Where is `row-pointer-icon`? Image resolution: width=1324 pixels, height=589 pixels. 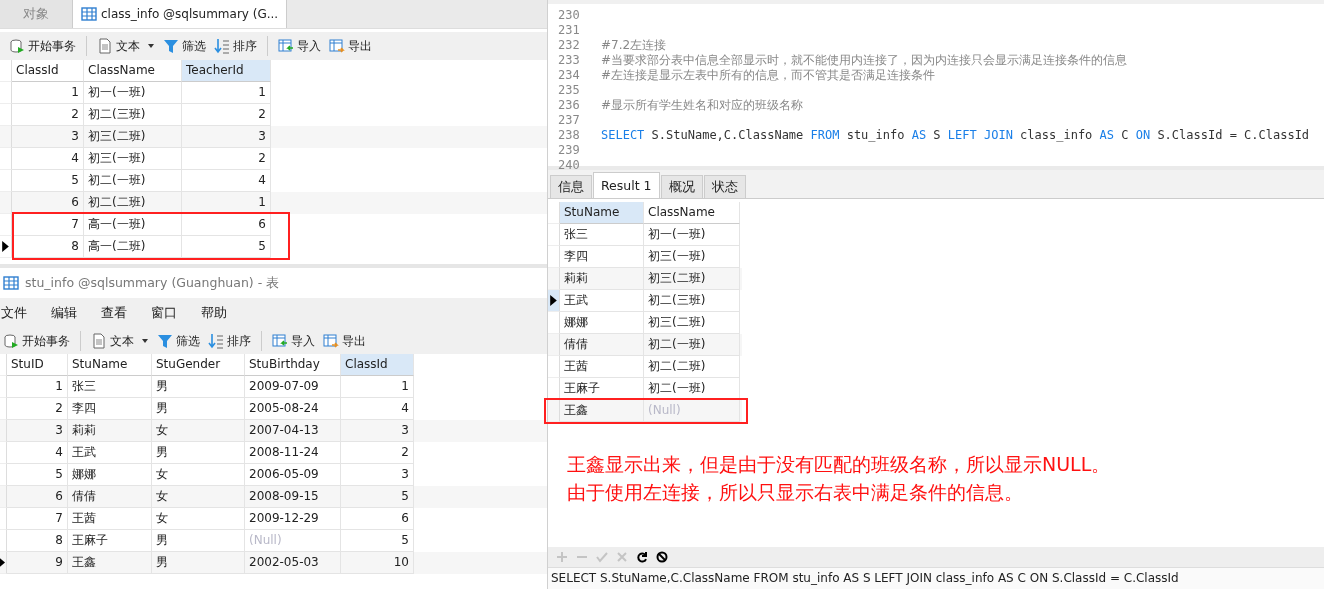 row-pointer-icon is located at coordinates (5, 246).